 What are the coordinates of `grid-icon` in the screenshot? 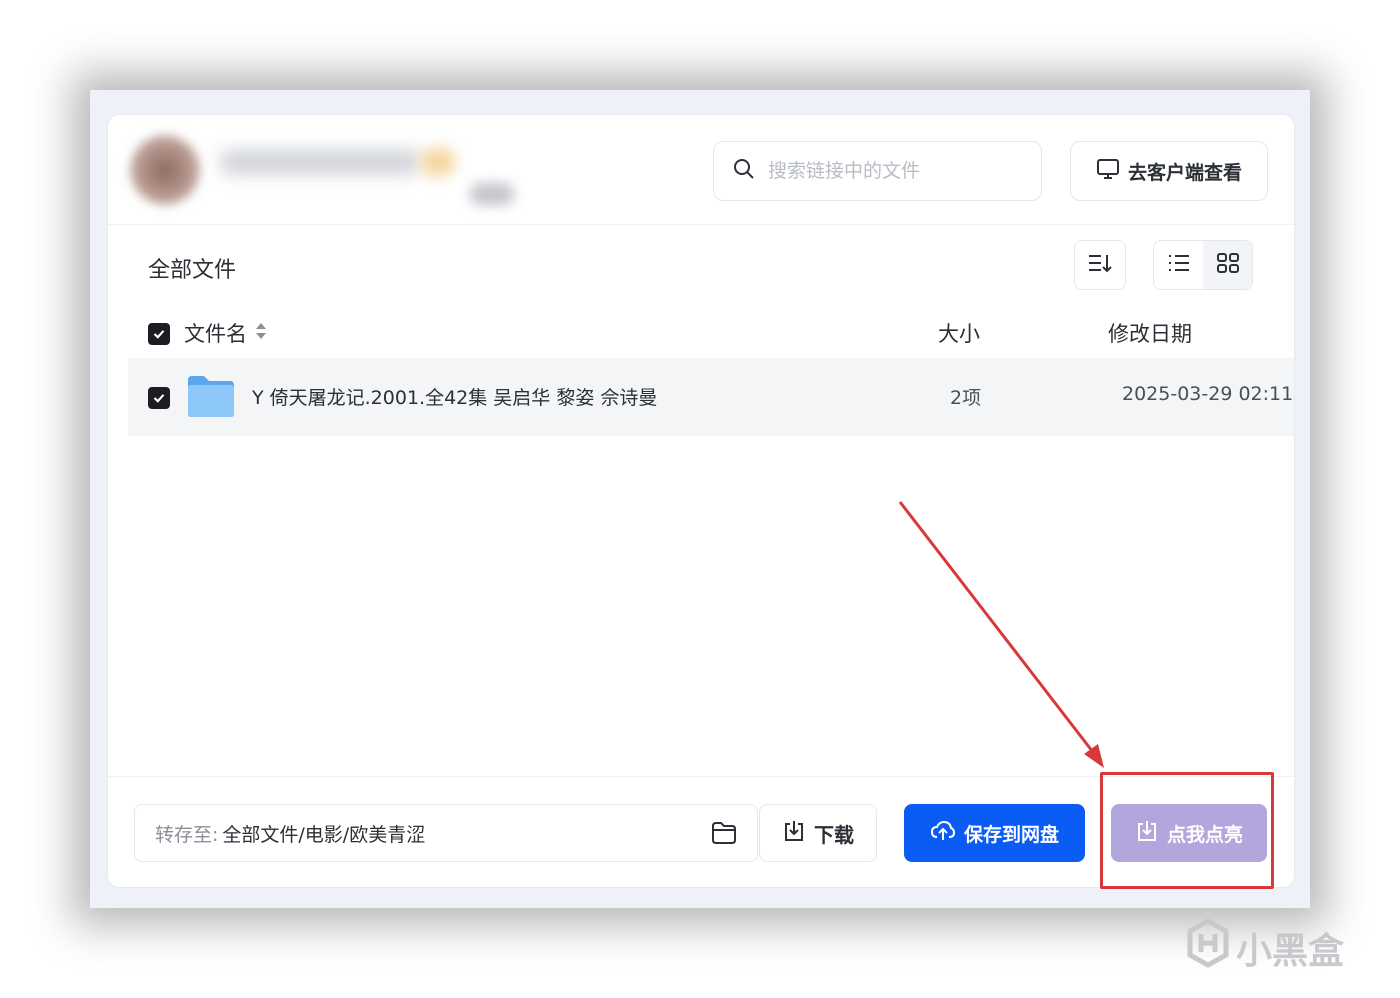 It's located at (1228, 265).